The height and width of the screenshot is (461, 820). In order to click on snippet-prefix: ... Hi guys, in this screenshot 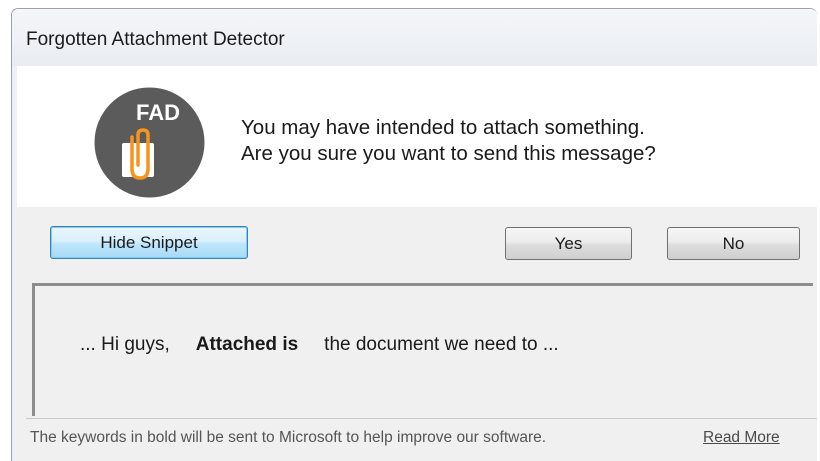, I will do `click(125, 344)`.